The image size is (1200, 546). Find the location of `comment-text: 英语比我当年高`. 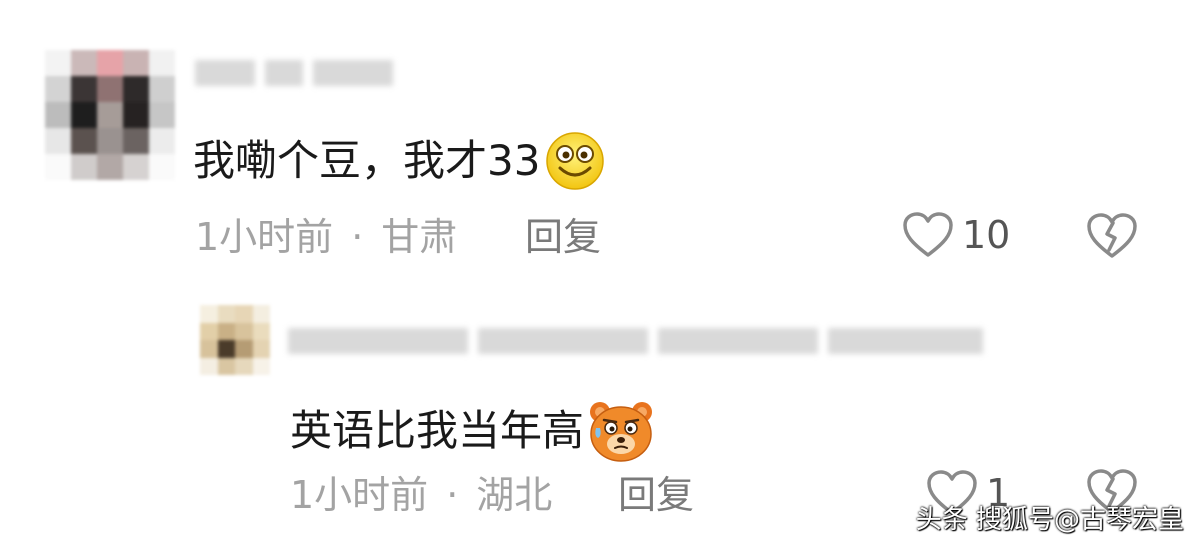

comment-text: 英语比我当年高 is located at coordinates (473, 431).